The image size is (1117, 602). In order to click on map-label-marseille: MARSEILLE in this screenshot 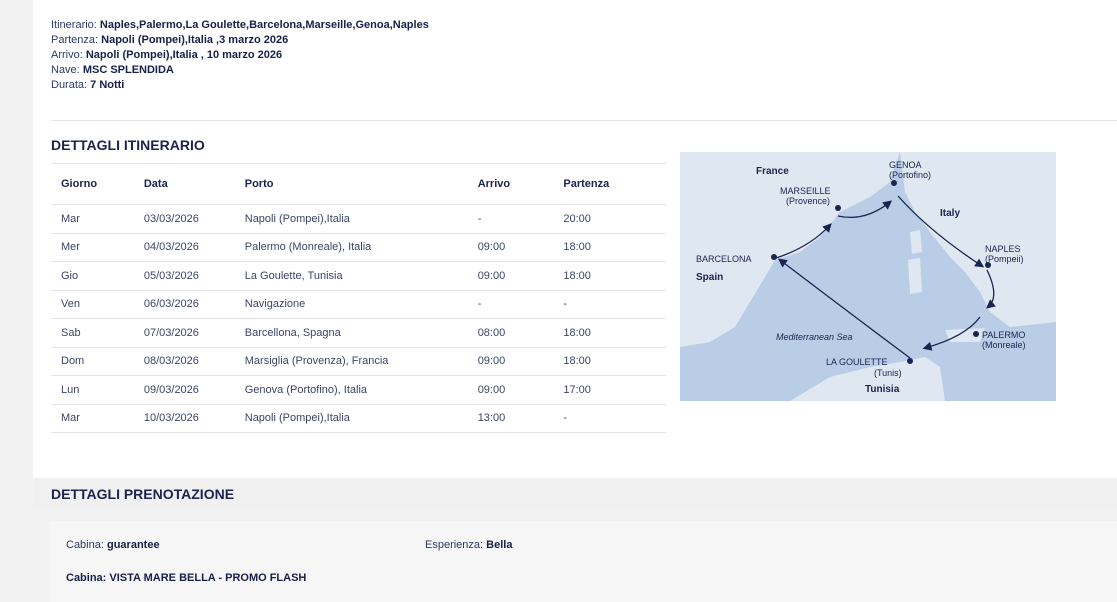, I will do `click(805, 191)`.